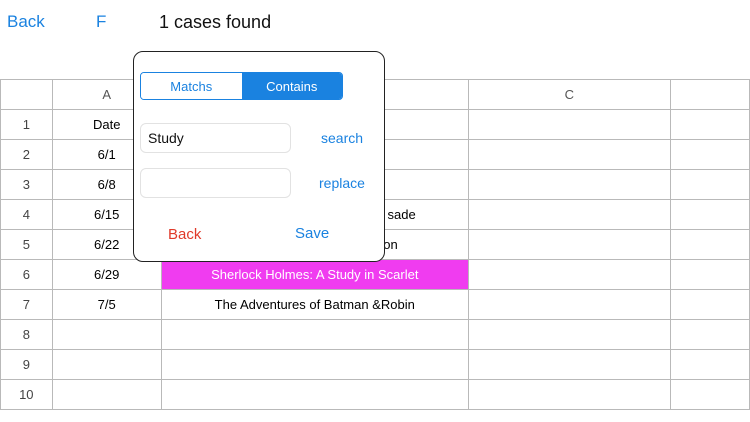 The width and height of the screenshot is (750, 422). I want to click on row-number: 5, so click(26, 244).